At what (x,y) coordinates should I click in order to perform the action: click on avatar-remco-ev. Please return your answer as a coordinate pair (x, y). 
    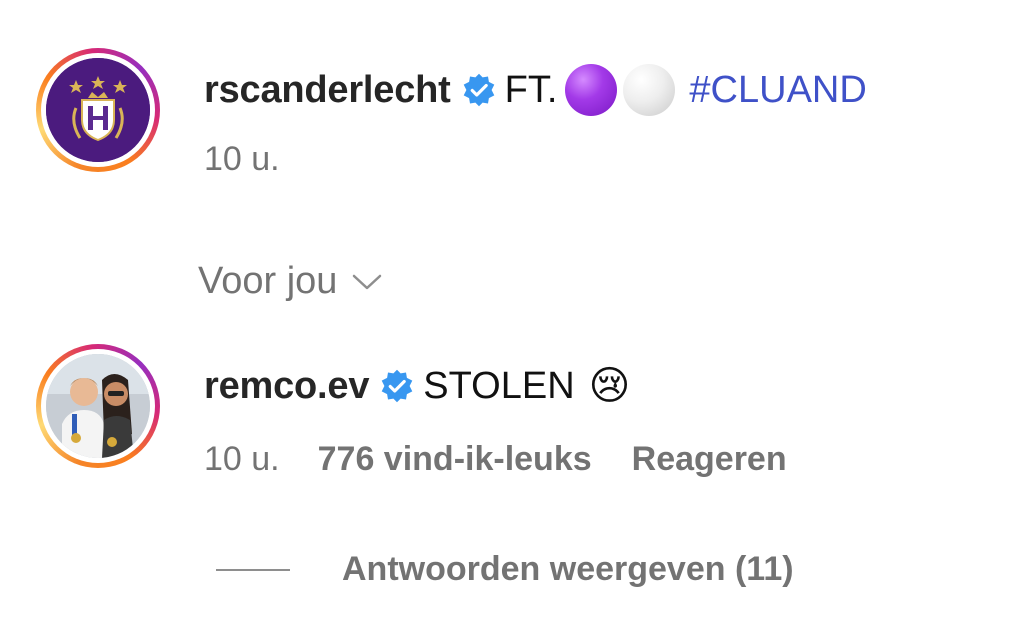
    Looking at the image, I should click on (98, 406).